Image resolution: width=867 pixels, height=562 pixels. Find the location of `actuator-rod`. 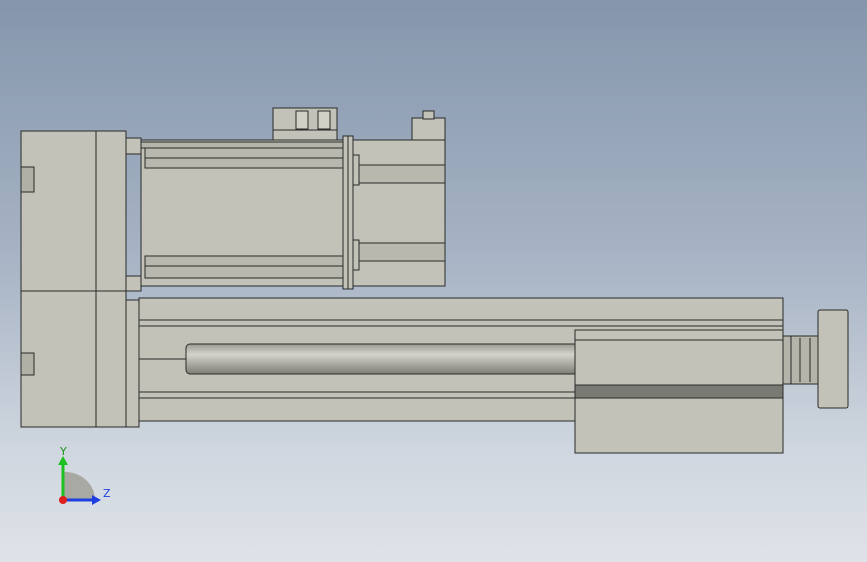

actuator-rod is located at coordinates (382, 359).